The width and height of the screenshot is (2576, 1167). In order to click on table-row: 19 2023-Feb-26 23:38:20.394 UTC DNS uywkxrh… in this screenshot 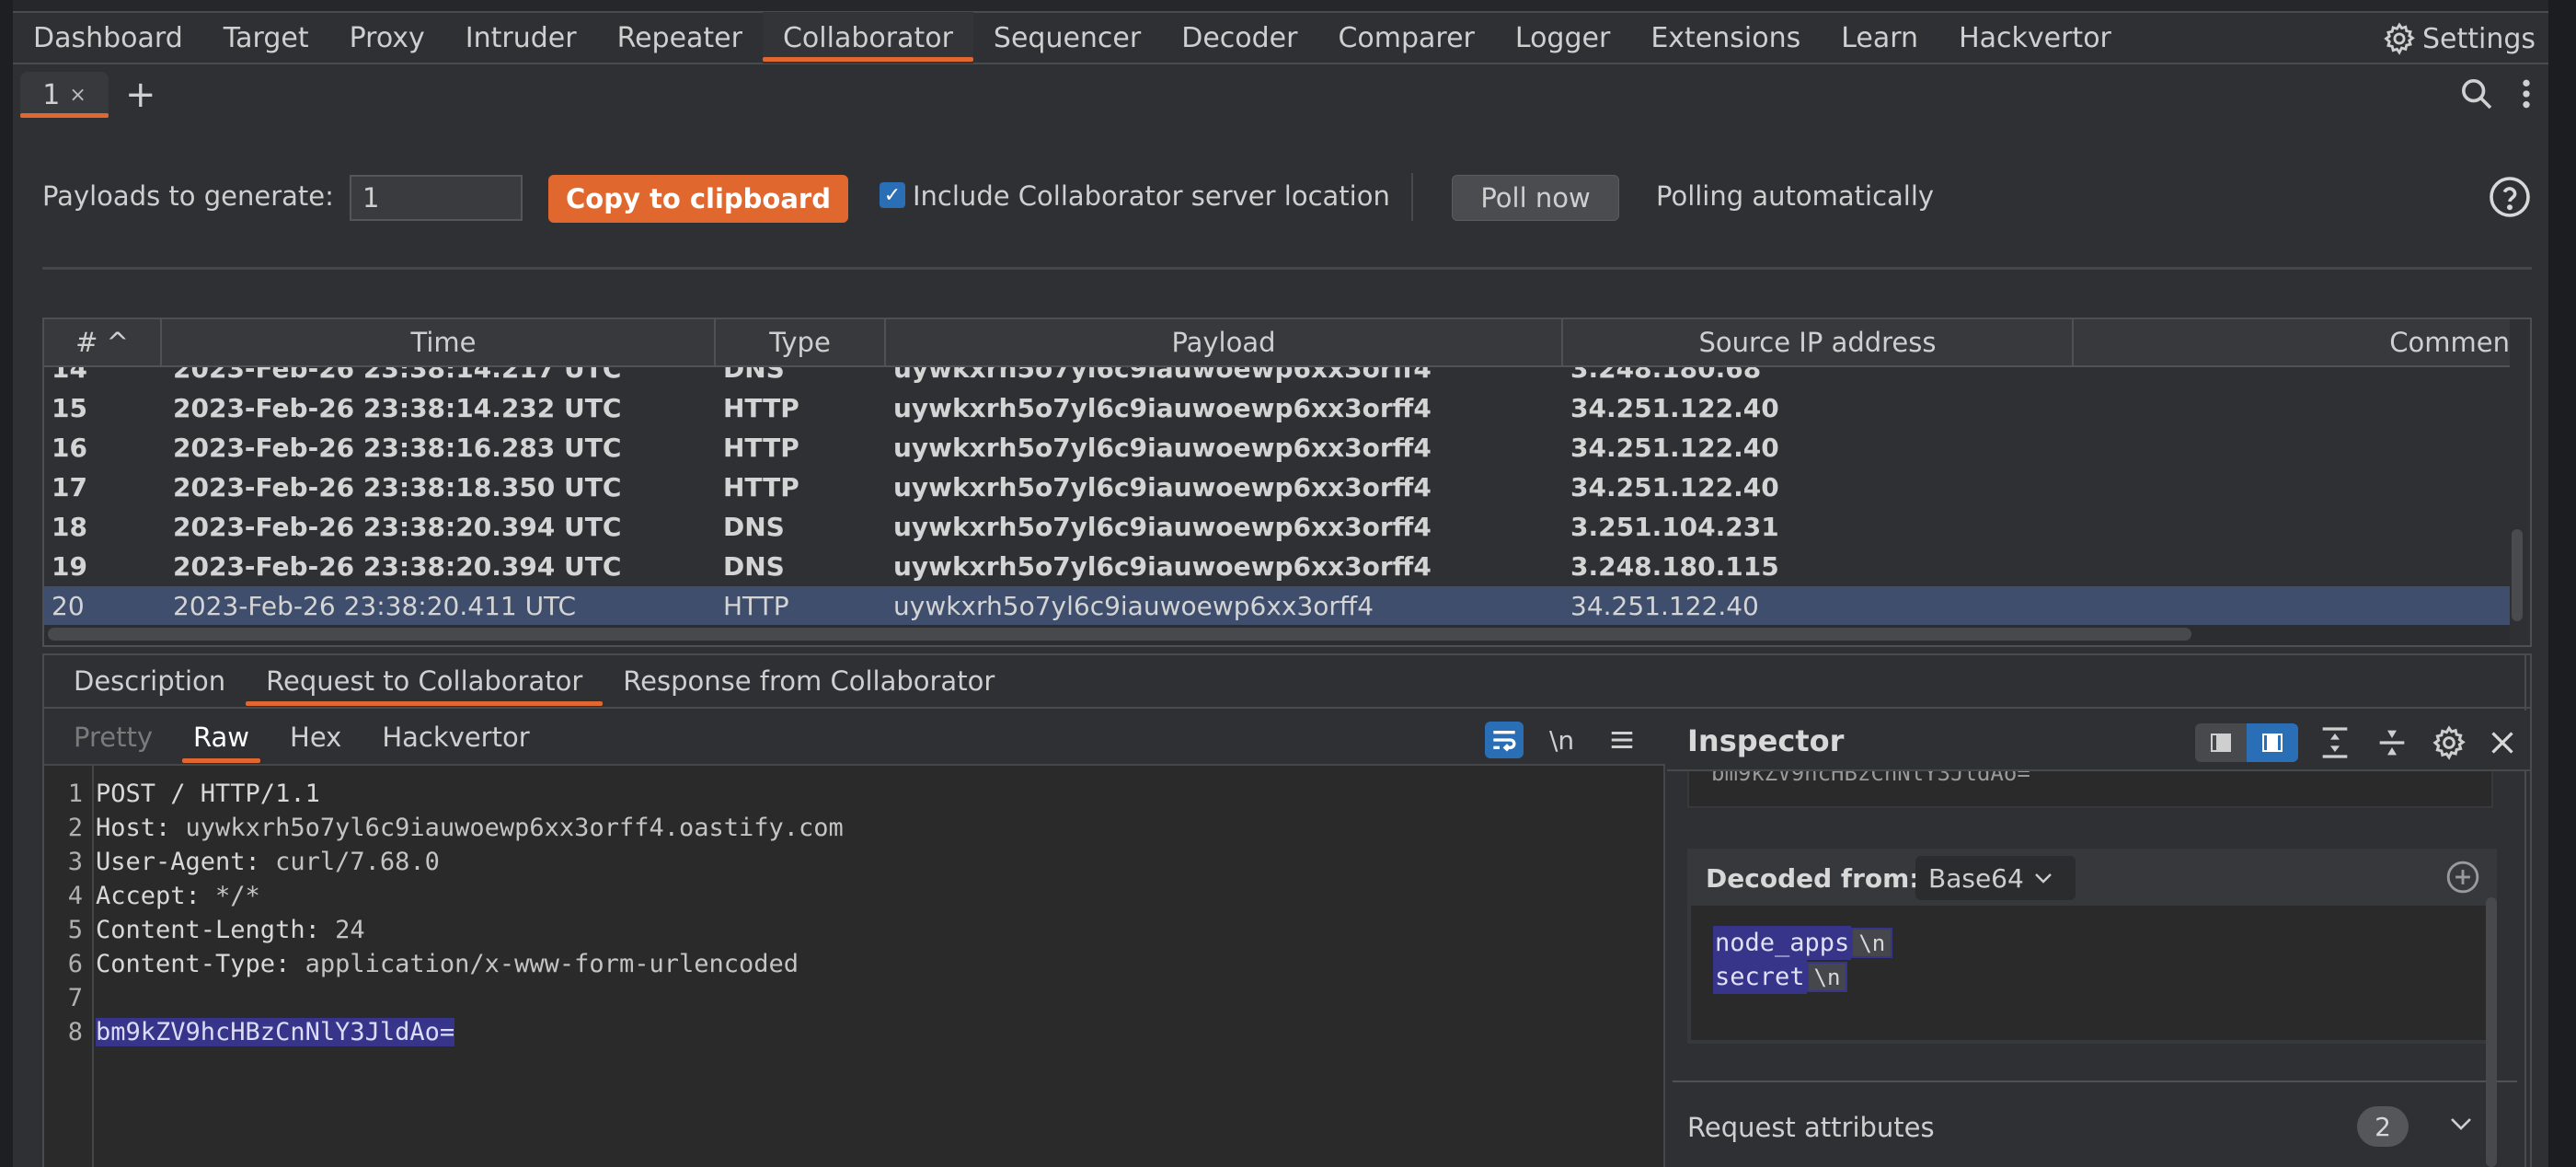, I will do `click(1277, 566)`.